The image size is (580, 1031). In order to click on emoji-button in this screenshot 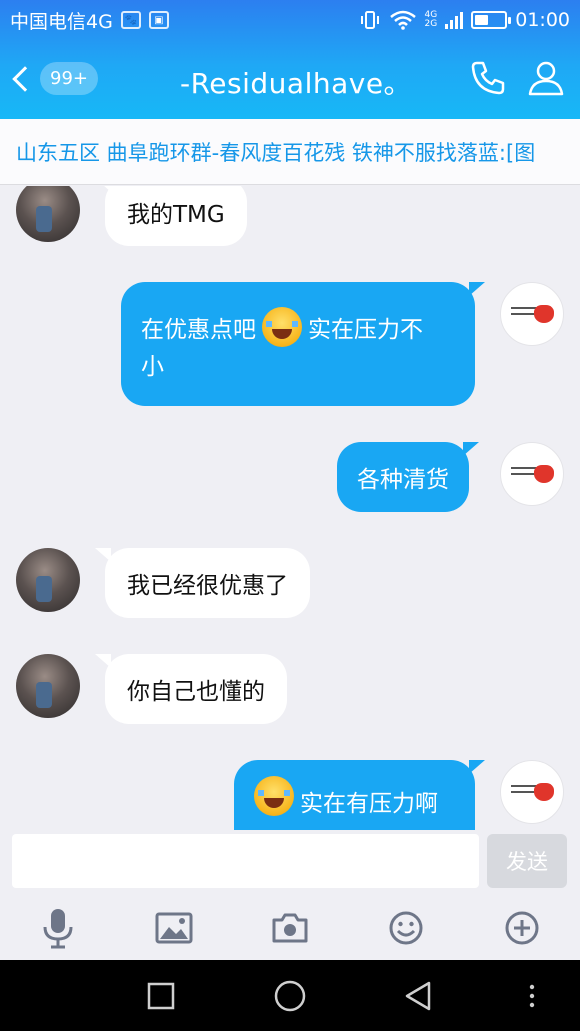, I will do `click(406, 928)`.